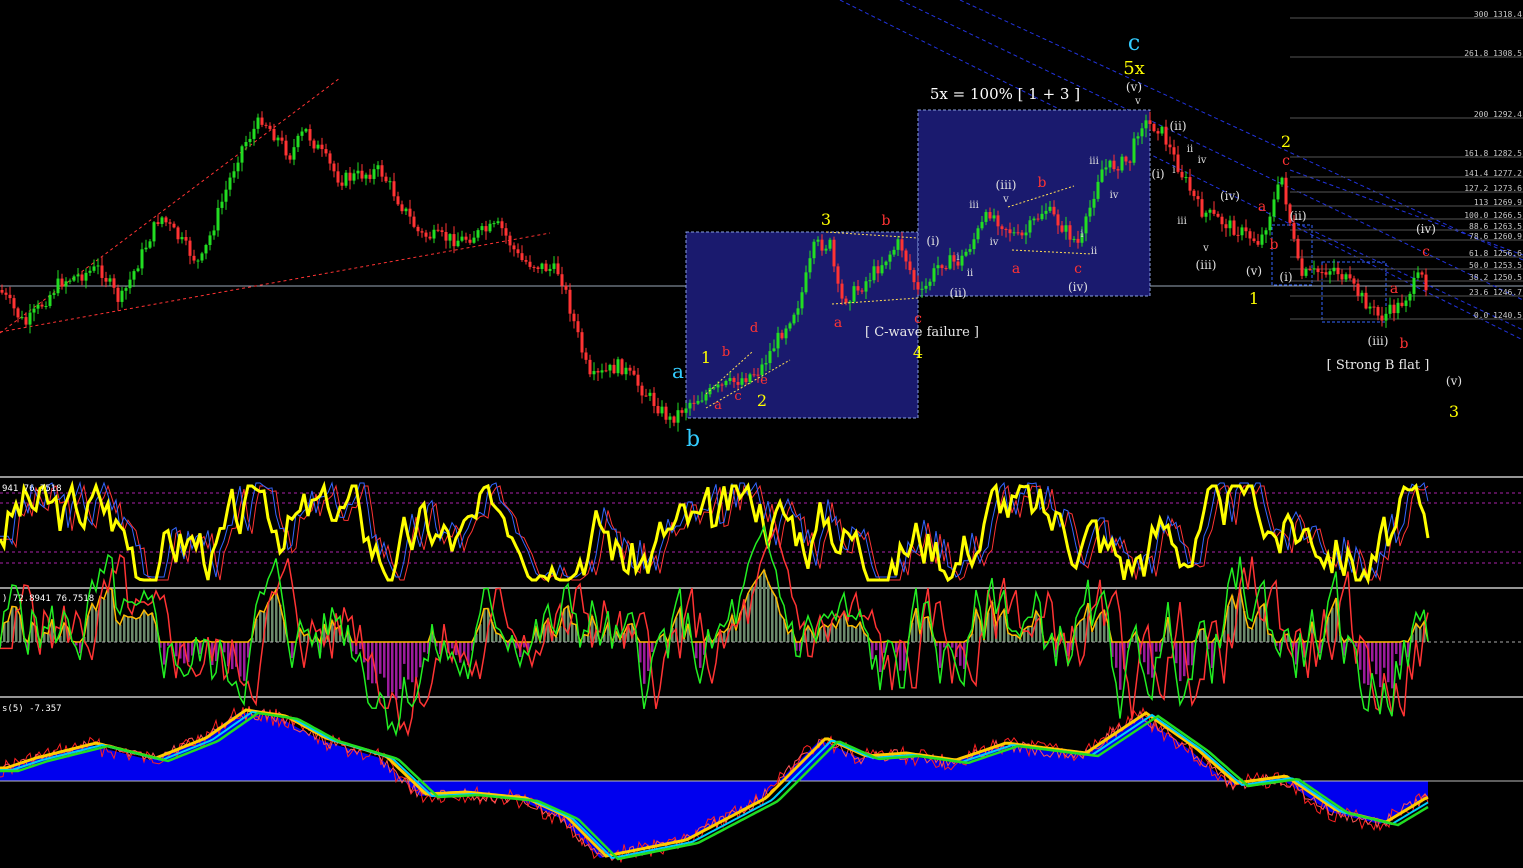  Describe the element at coordinates (1495, 265) in the screenshot. I see `fib-label: 50.0 1253.5` at that location.